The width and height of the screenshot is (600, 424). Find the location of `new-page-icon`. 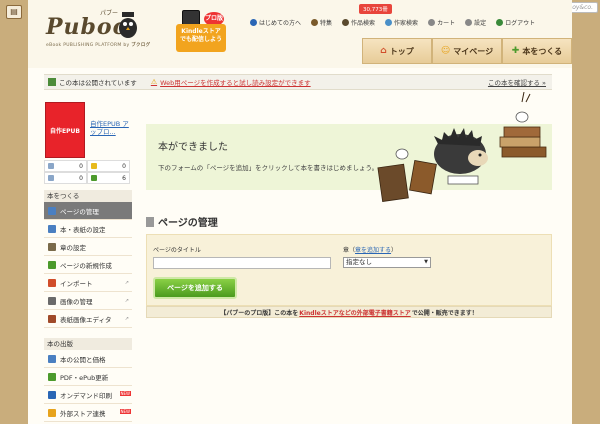

new-page-icon is located at coordinates (52, 264).